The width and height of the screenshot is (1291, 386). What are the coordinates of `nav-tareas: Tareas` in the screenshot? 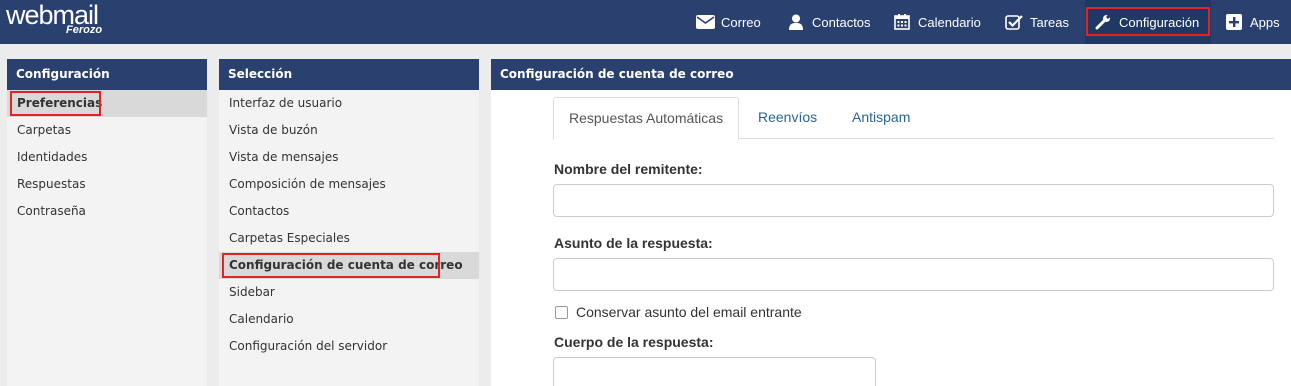 It's located at (1036, 22).